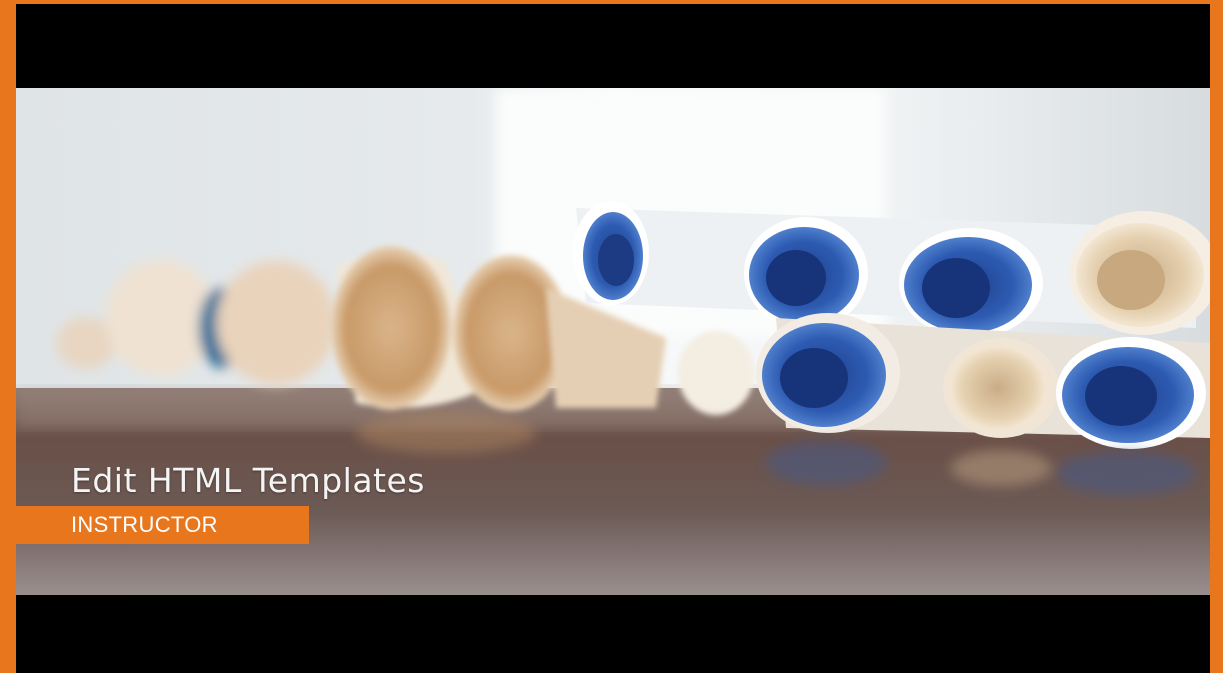  I want to click on instructor-badge-label: INSTRUCTOR, so click(144, 524).